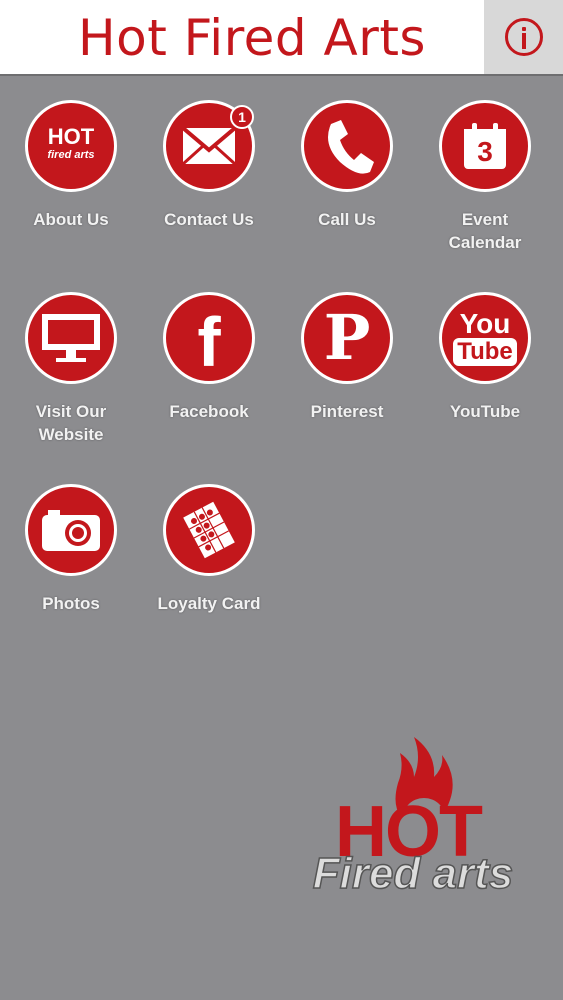  I want to click on hot-fired-arts-logo-icon: HOT fired arts, so click(71, 146).